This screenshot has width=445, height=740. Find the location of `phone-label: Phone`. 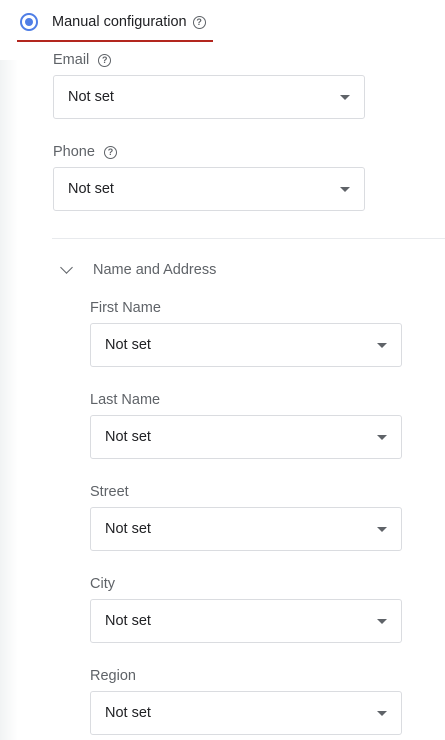

phone-label: Phone is located at coordinates (74, 152).